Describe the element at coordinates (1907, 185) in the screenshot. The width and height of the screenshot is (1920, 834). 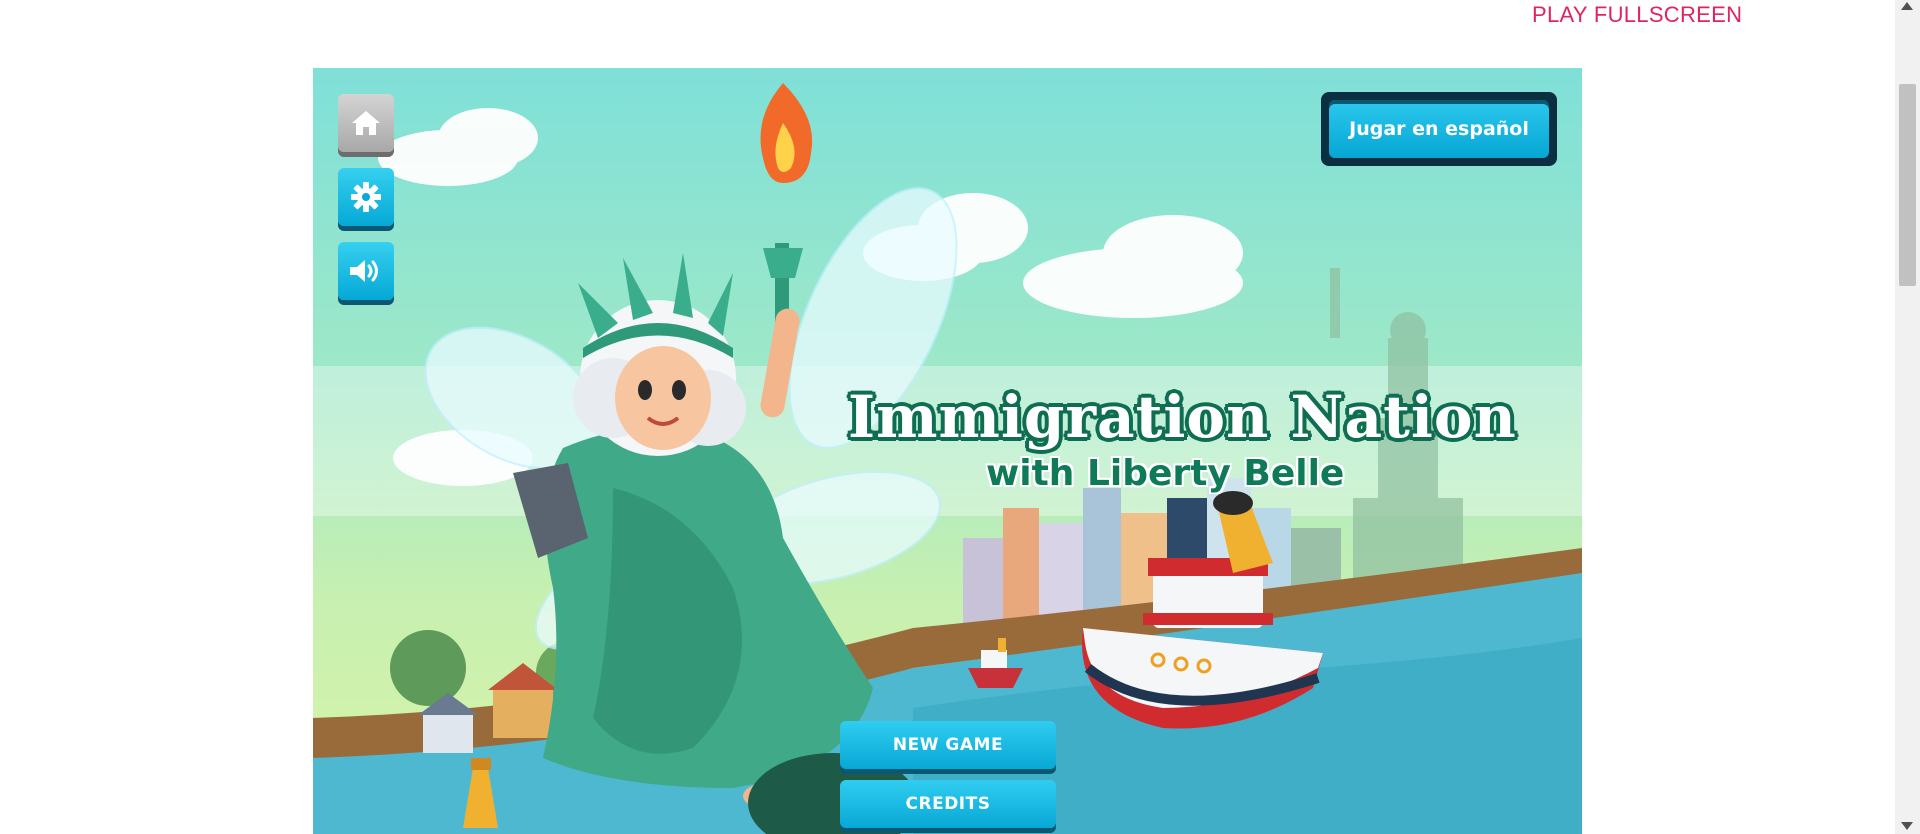
I see `scroll-thumb` at that location.